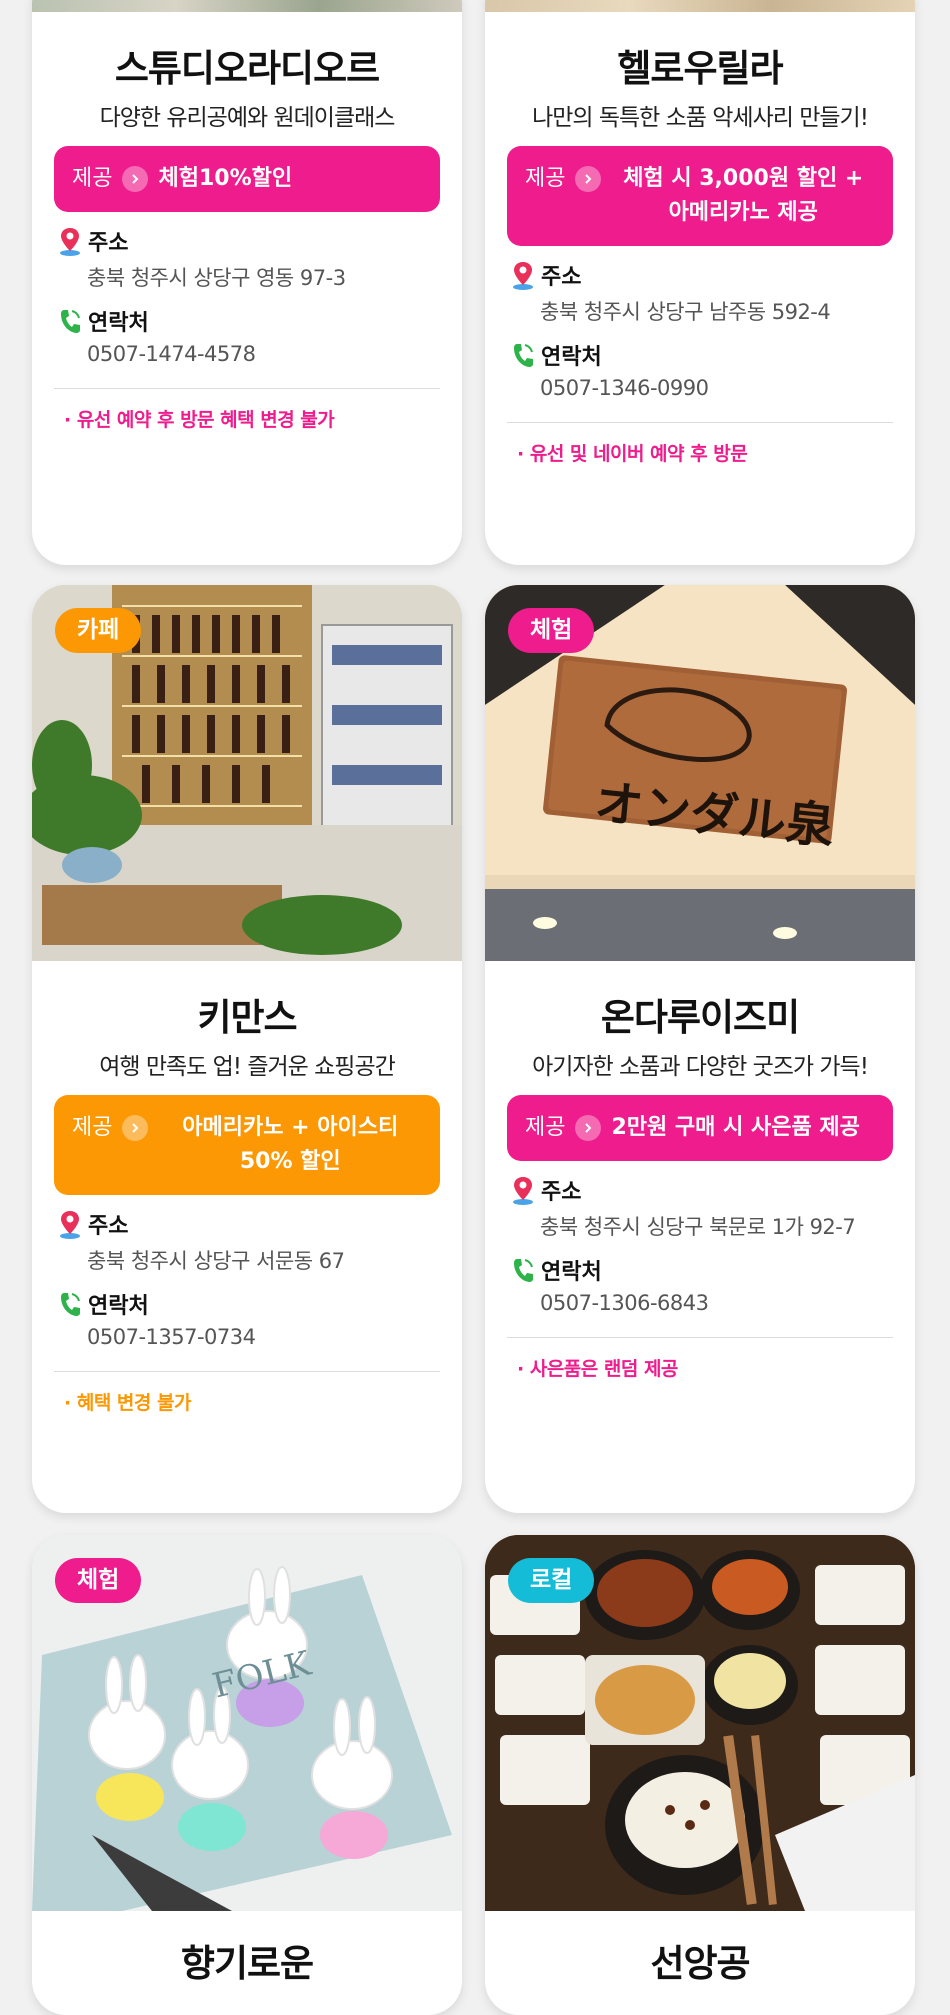  Describe the element at coordinates (551, 1580) in the screenshot. I see `category-badge: 로컬` at that location.